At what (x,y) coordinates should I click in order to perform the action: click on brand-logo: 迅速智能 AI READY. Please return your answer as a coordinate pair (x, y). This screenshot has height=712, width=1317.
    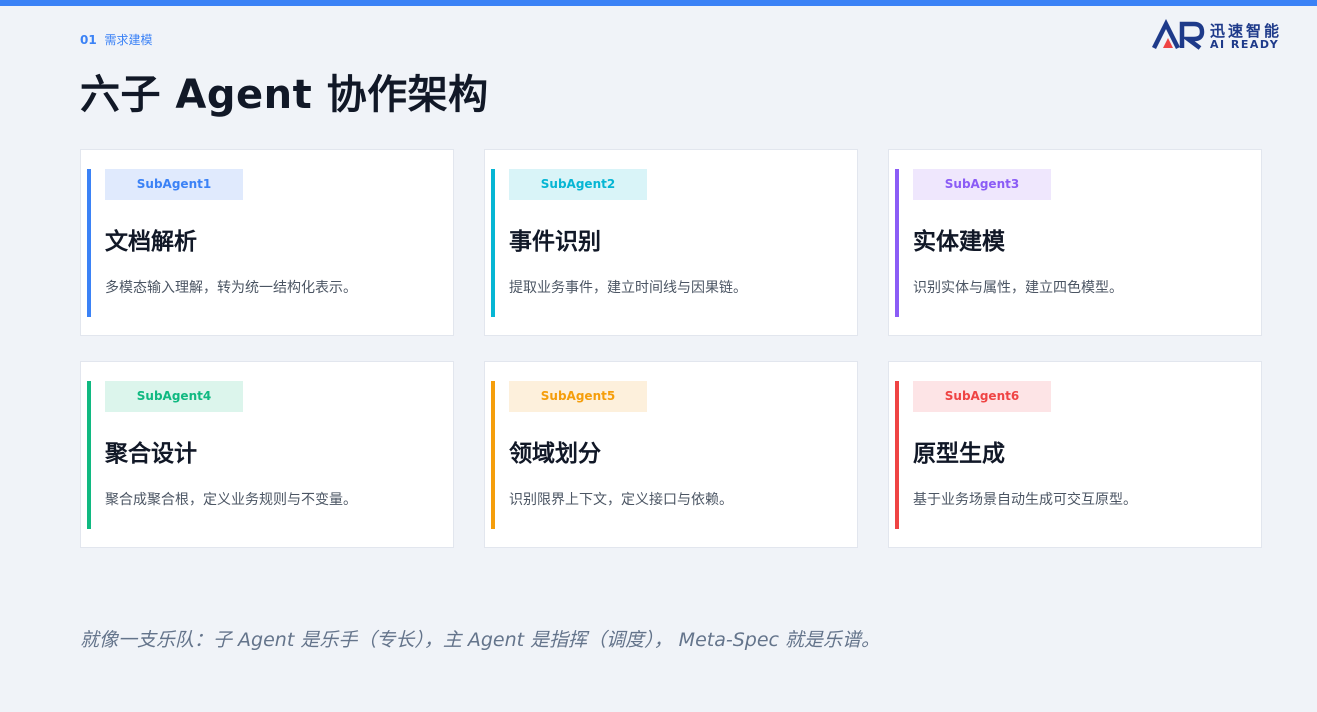
    Looking at the image, I should click on (1222, 36).